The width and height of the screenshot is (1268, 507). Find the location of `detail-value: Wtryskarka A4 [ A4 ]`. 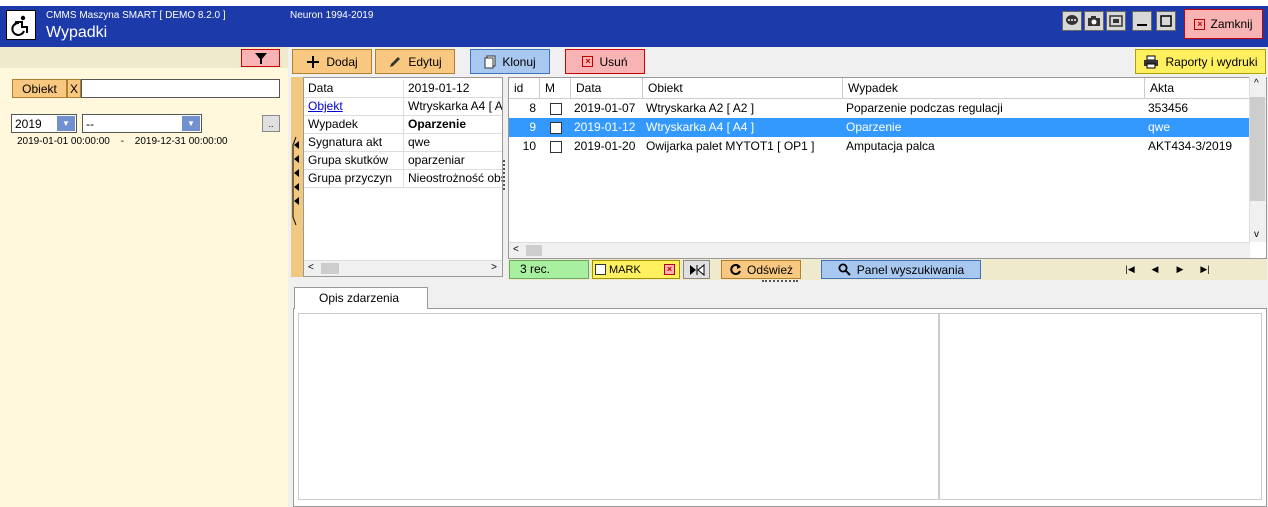

detail-value: Wtryskarka A4 [ A4 ] is located at coordinates (455, 106).